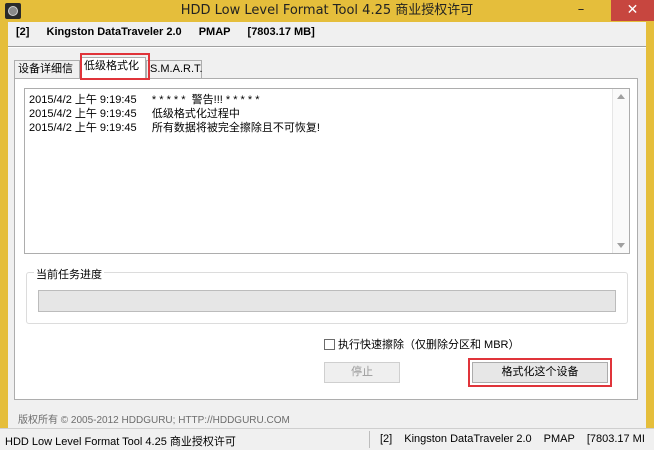 The height and width of the screenshot is (450, 654). What do you see at coordinates (540, 372) in the screenshot?
I see `format-highlight-annotation` at bounding box center [540, 372].